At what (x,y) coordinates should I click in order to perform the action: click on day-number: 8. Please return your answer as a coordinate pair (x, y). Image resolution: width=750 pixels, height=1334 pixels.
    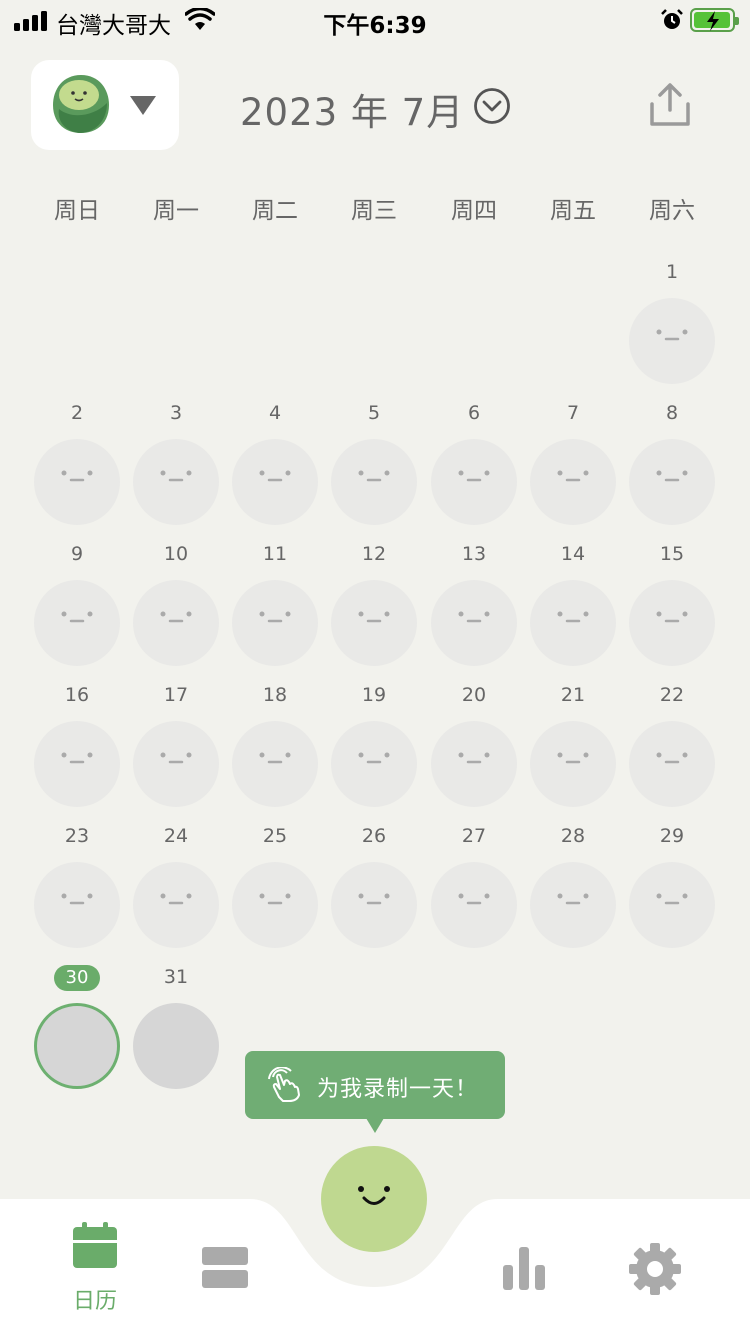
    Looking at the image, I should click on (672, 413).